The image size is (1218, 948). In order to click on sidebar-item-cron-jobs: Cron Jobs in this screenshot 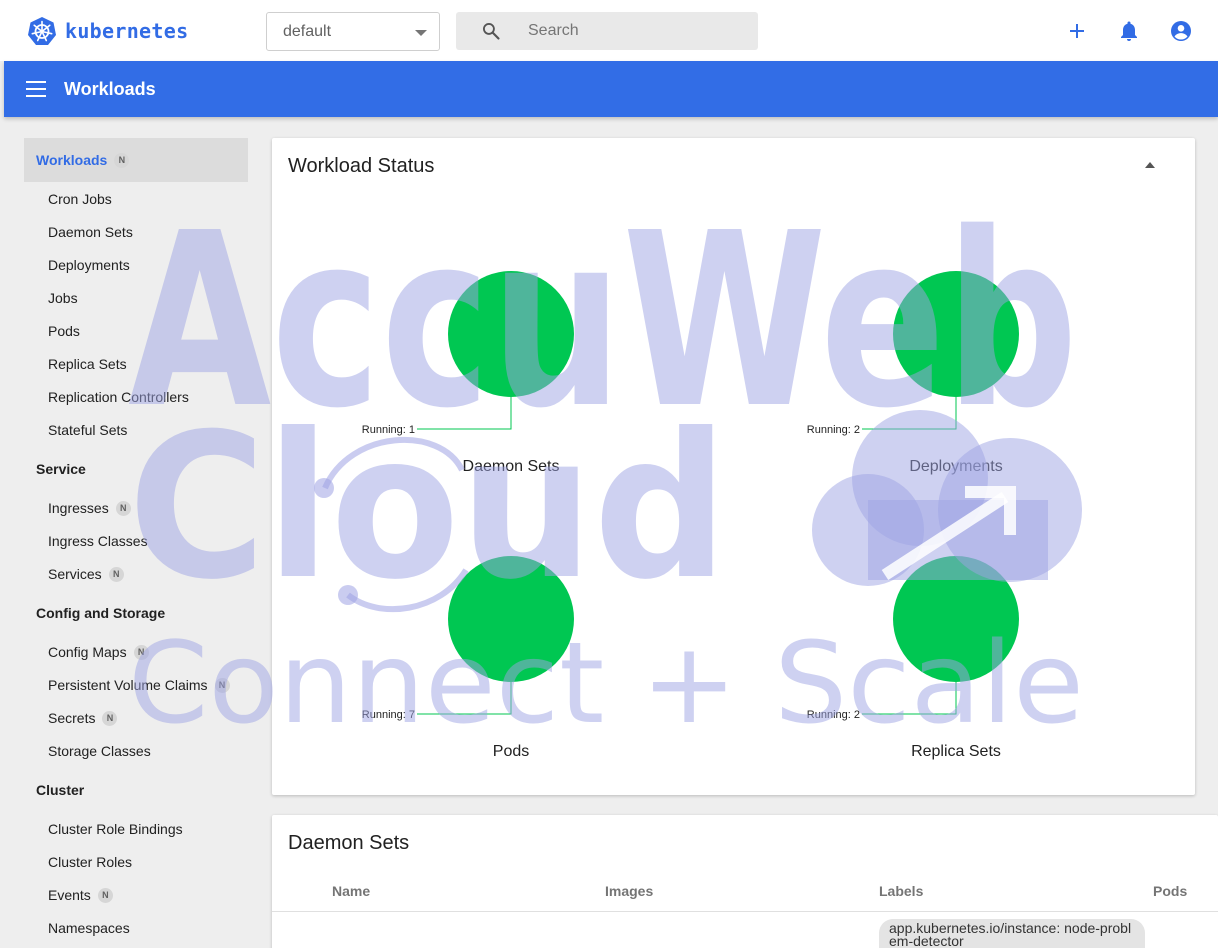, I will do `click(80, 199)`.